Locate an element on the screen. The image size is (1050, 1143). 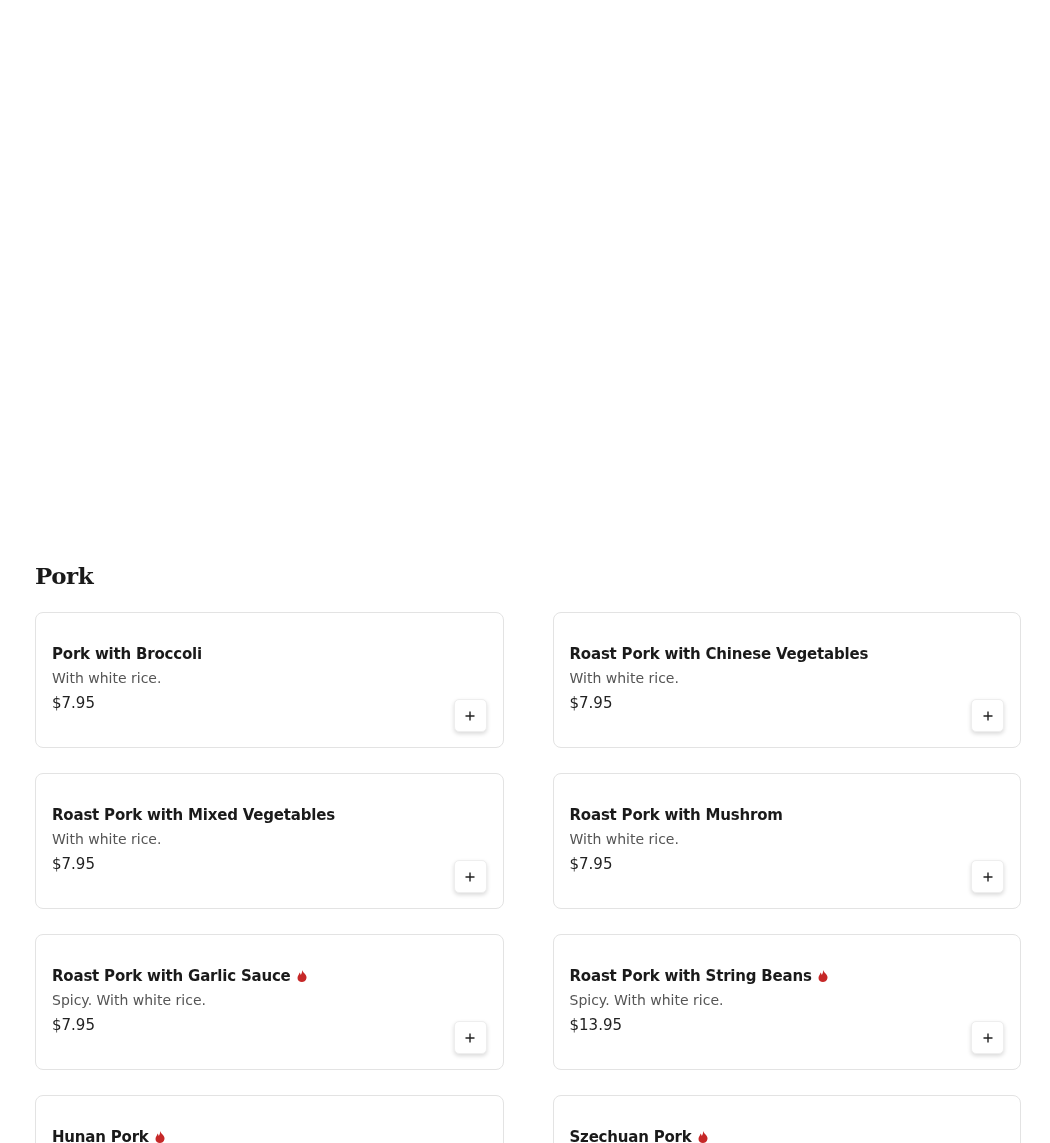
item-name: Roast Pork with Mixed Vegetables is located at coordinates (193, 815).